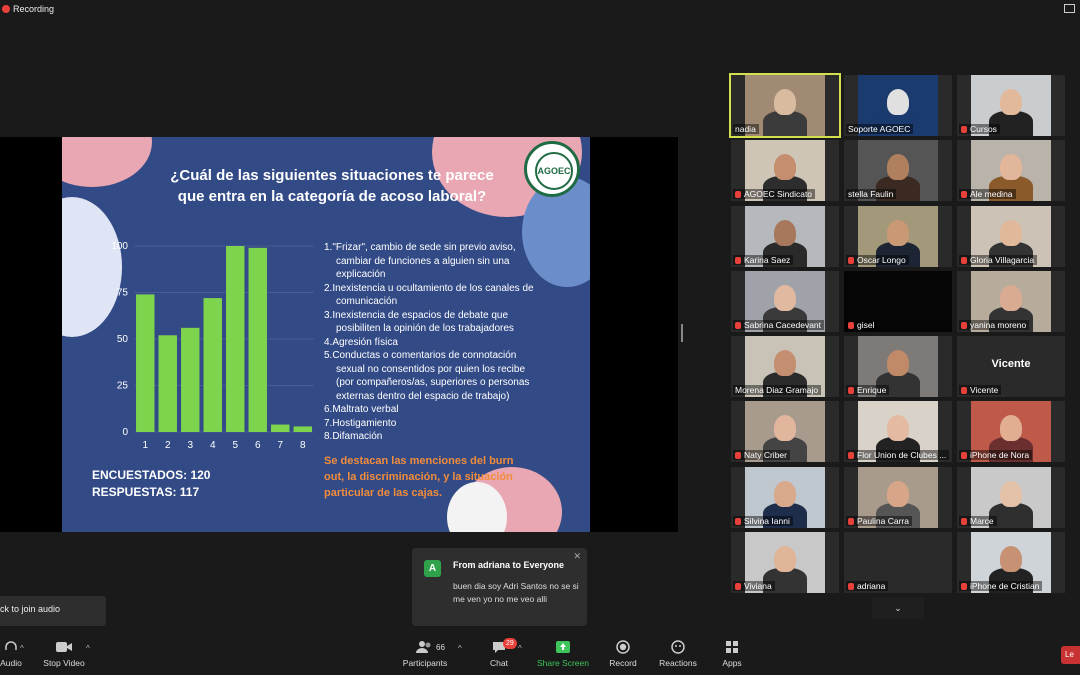 Image resolution: width=1080 pixels, height=675 pixels. Describe the element at coordinates (1001, 586) in the screenshot. I see `participant-name: iPhone de Cristian` at that location.